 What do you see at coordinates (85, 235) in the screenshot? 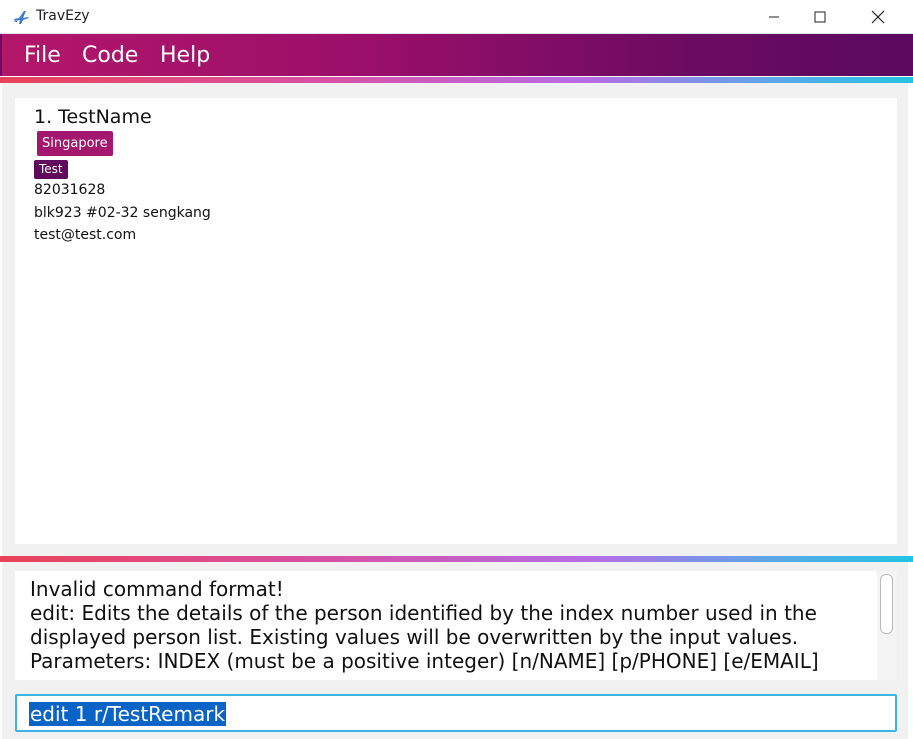
I see `person-email: test@test.com` at bounding box center [85, 235].